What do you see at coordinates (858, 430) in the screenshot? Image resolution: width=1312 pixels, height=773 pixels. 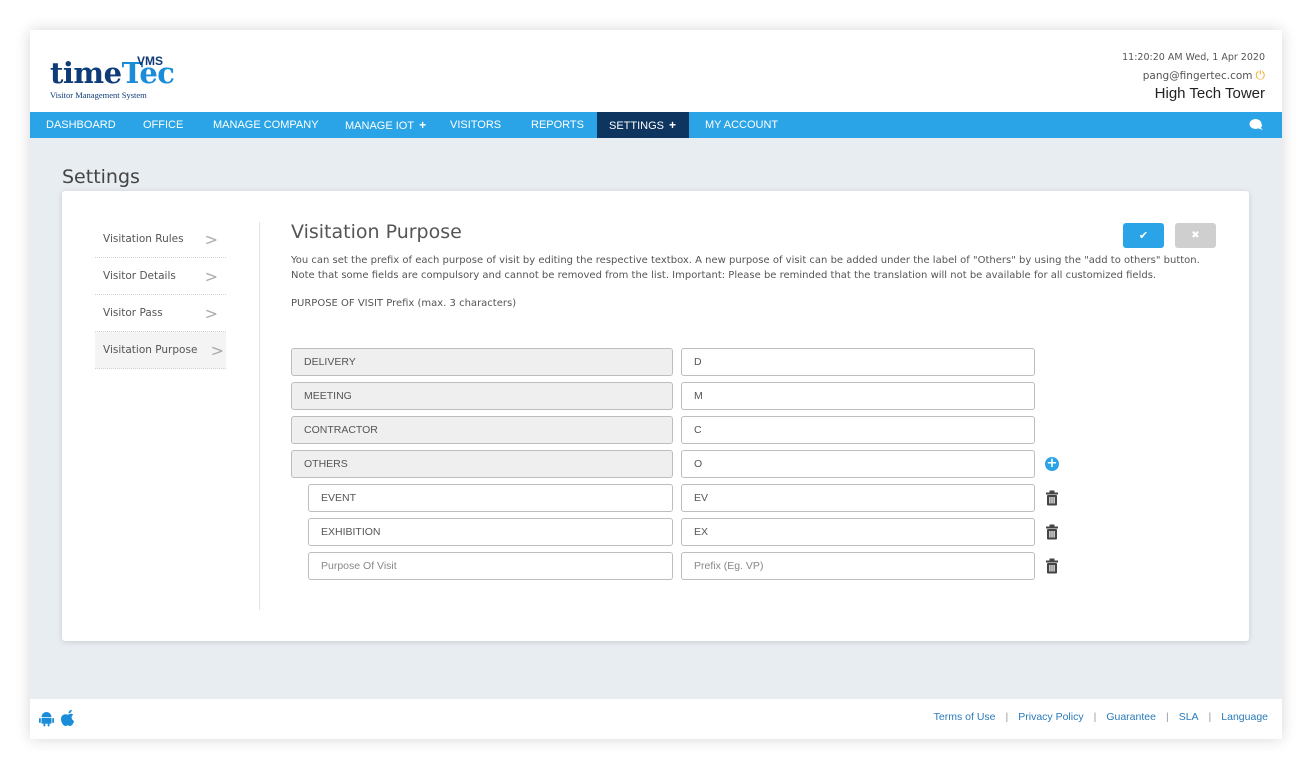 I see `prefix-input: C` at bounding box center [858, 430].